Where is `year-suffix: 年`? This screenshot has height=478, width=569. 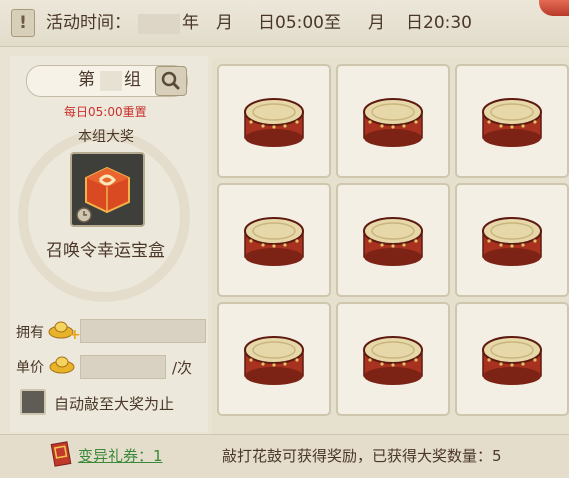
year-suffix: 年 is located at coordinates (190, 23).